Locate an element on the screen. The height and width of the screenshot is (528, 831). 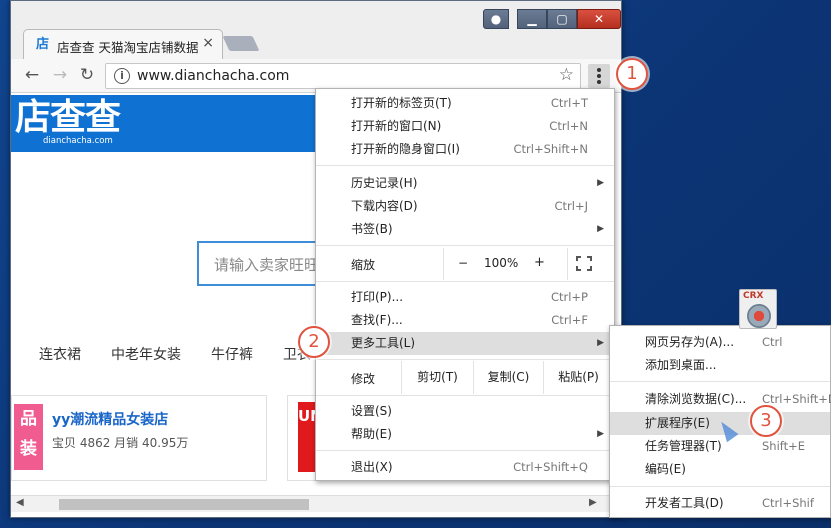
url-text: www.dianchacha.com is located at coordinates (213, 76).